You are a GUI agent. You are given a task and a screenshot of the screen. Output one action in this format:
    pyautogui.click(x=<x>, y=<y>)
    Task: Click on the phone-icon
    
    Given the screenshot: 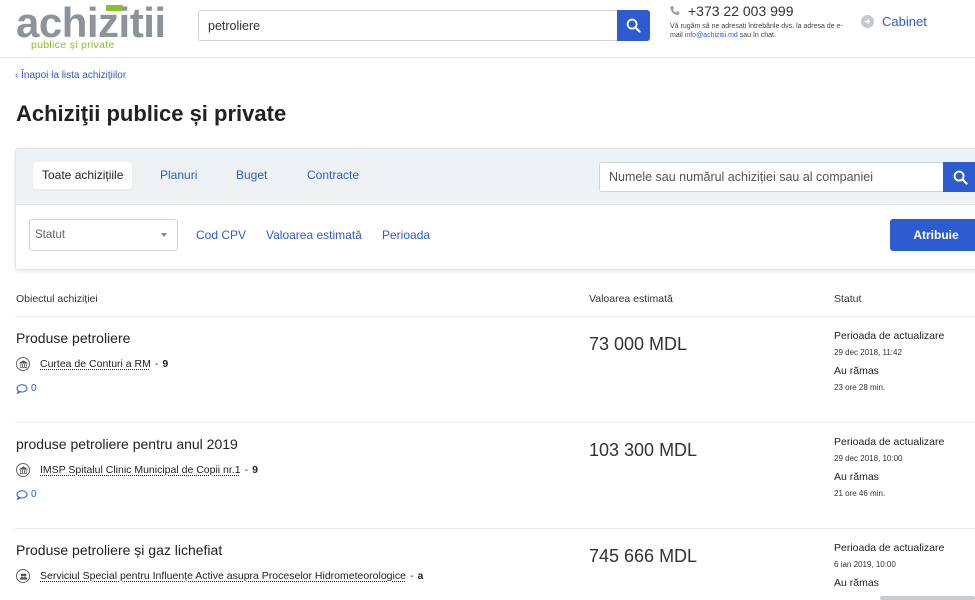 What is the action you would take?
    pyautogui.click(x=675, y=11)
    